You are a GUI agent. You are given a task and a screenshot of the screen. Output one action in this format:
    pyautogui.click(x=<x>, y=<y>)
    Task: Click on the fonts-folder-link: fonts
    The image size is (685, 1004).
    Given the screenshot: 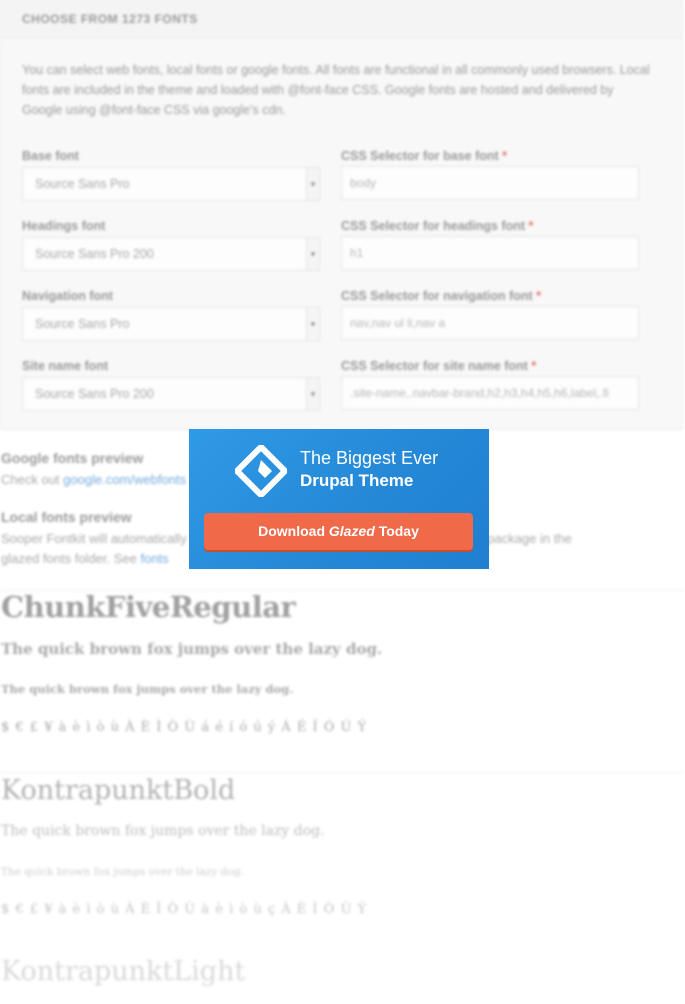 What is the action you would take?
    pyautogui.click(x=155, y=558)
    